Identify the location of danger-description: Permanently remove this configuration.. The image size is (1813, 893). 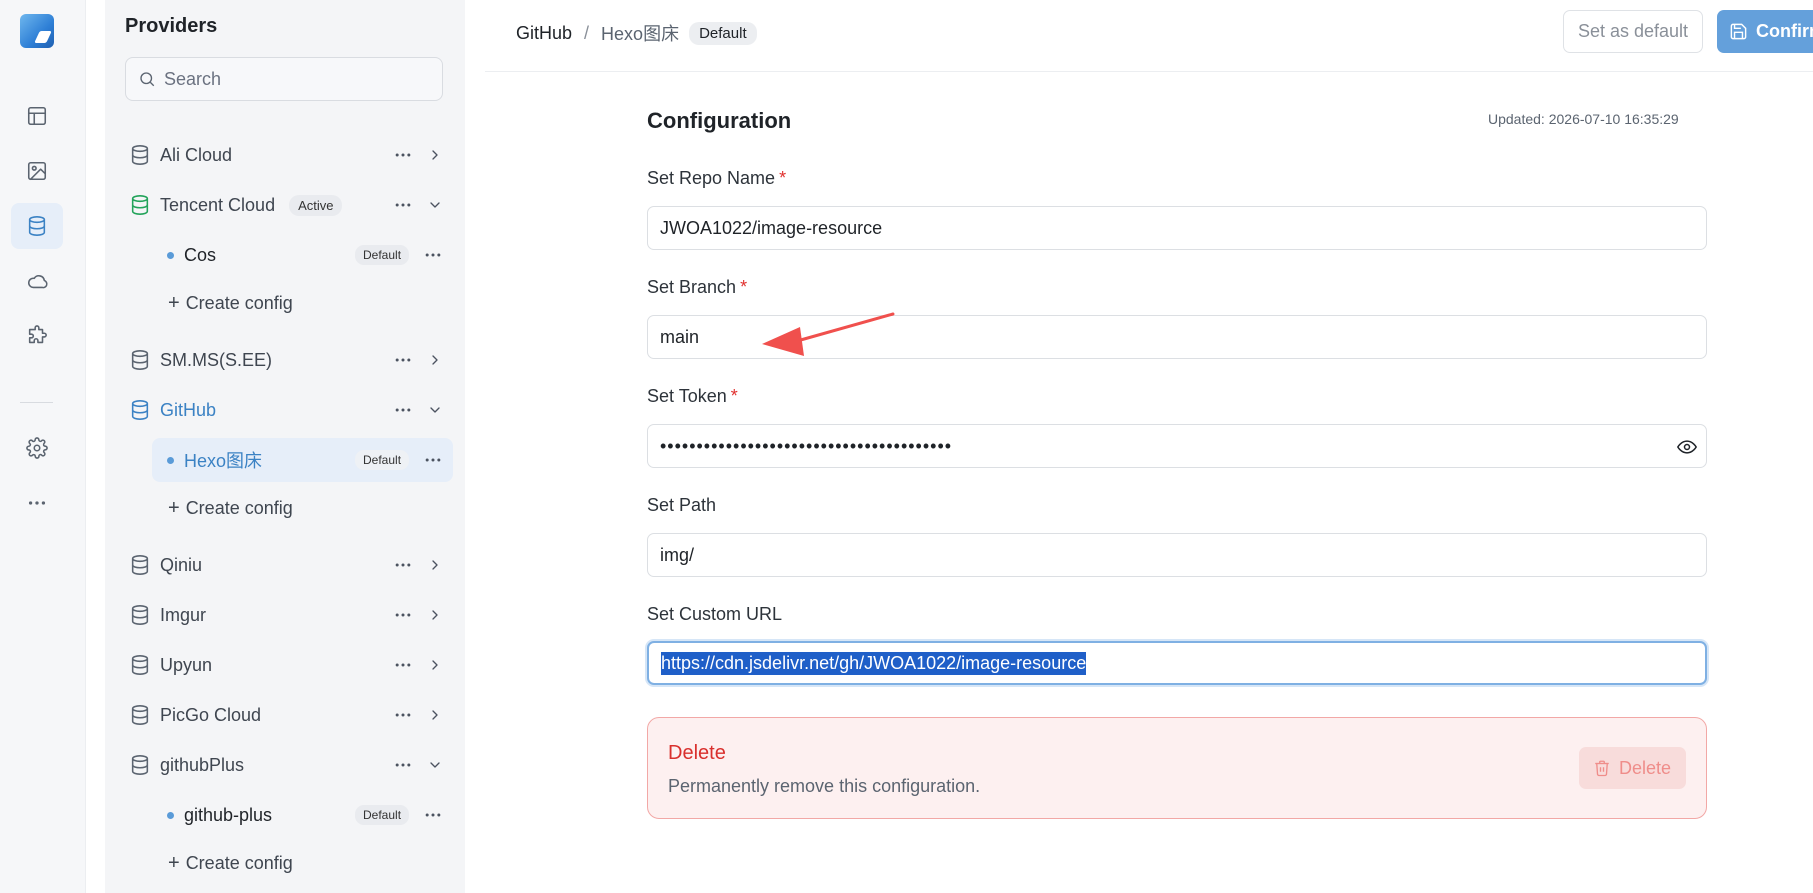
(824, 786).